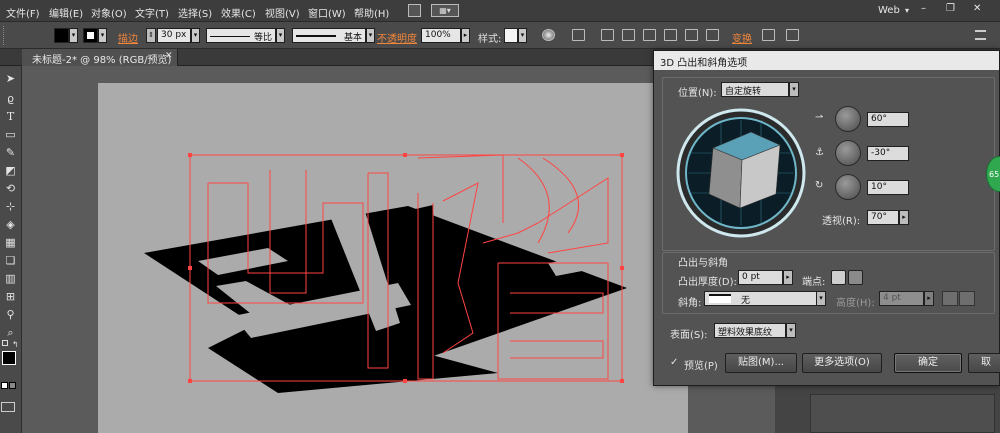  What do you see at coordinates (794, 89) in the screenshot?
I see `position-dropdown: ▾` at bounding box center [794, 89].